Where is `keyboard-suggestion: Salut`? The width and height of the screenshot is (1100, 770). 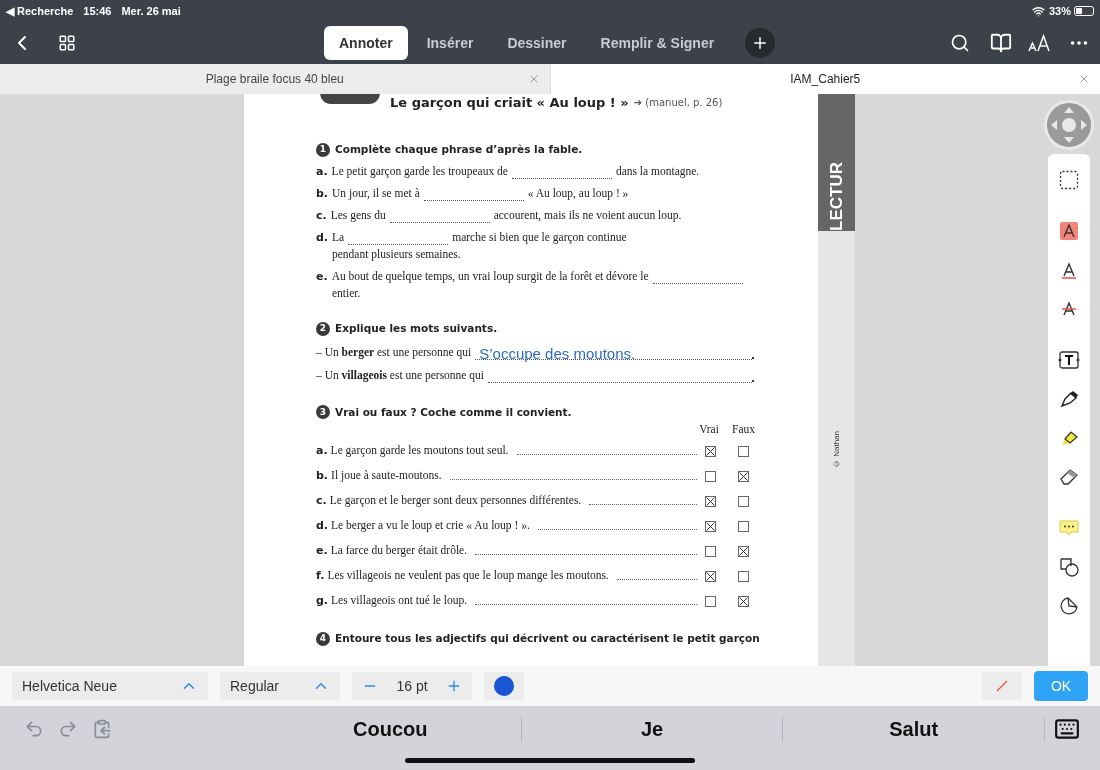 keyboard-suggestion: Salut is located at coordinates (914, 729).